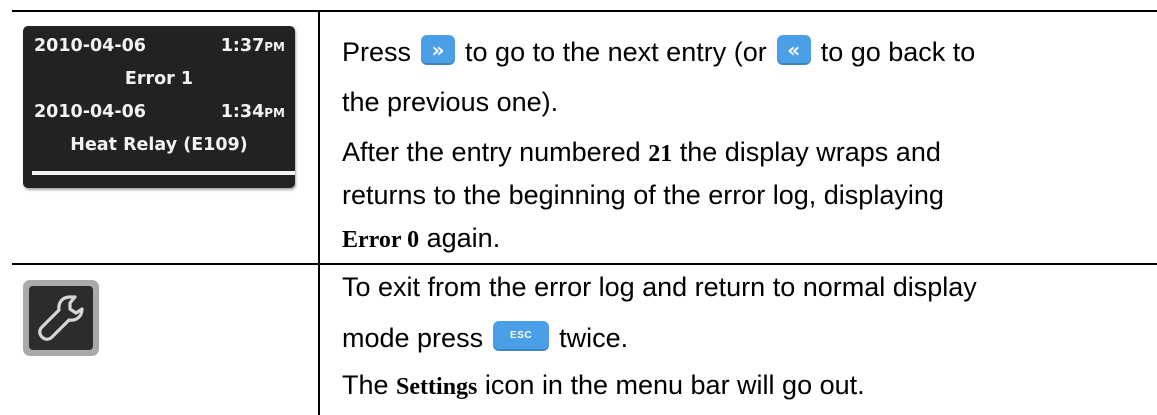 The height and width of the screenshot is (415, 1157). I want to click on lcd-date-1: 2010-04-06, so click(90, 46).